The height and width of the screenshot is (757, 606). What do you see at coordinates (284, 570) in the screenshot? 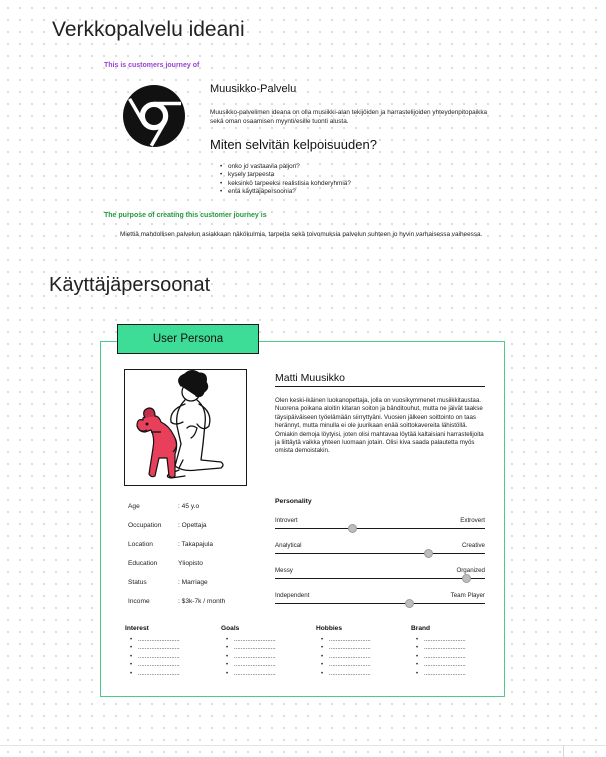
I see `trait-left-label: Messy` at bounding box center [284, 570].